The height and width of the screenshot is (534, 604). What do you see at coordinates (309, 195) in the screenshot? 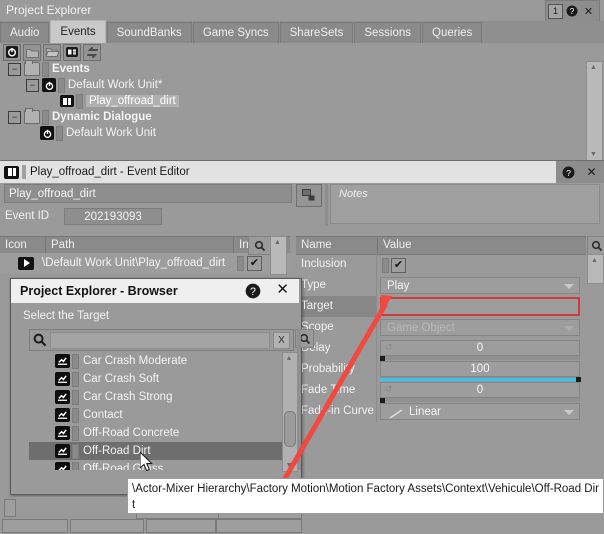
I see `shortcut-button` at bounding box center [309, 195].